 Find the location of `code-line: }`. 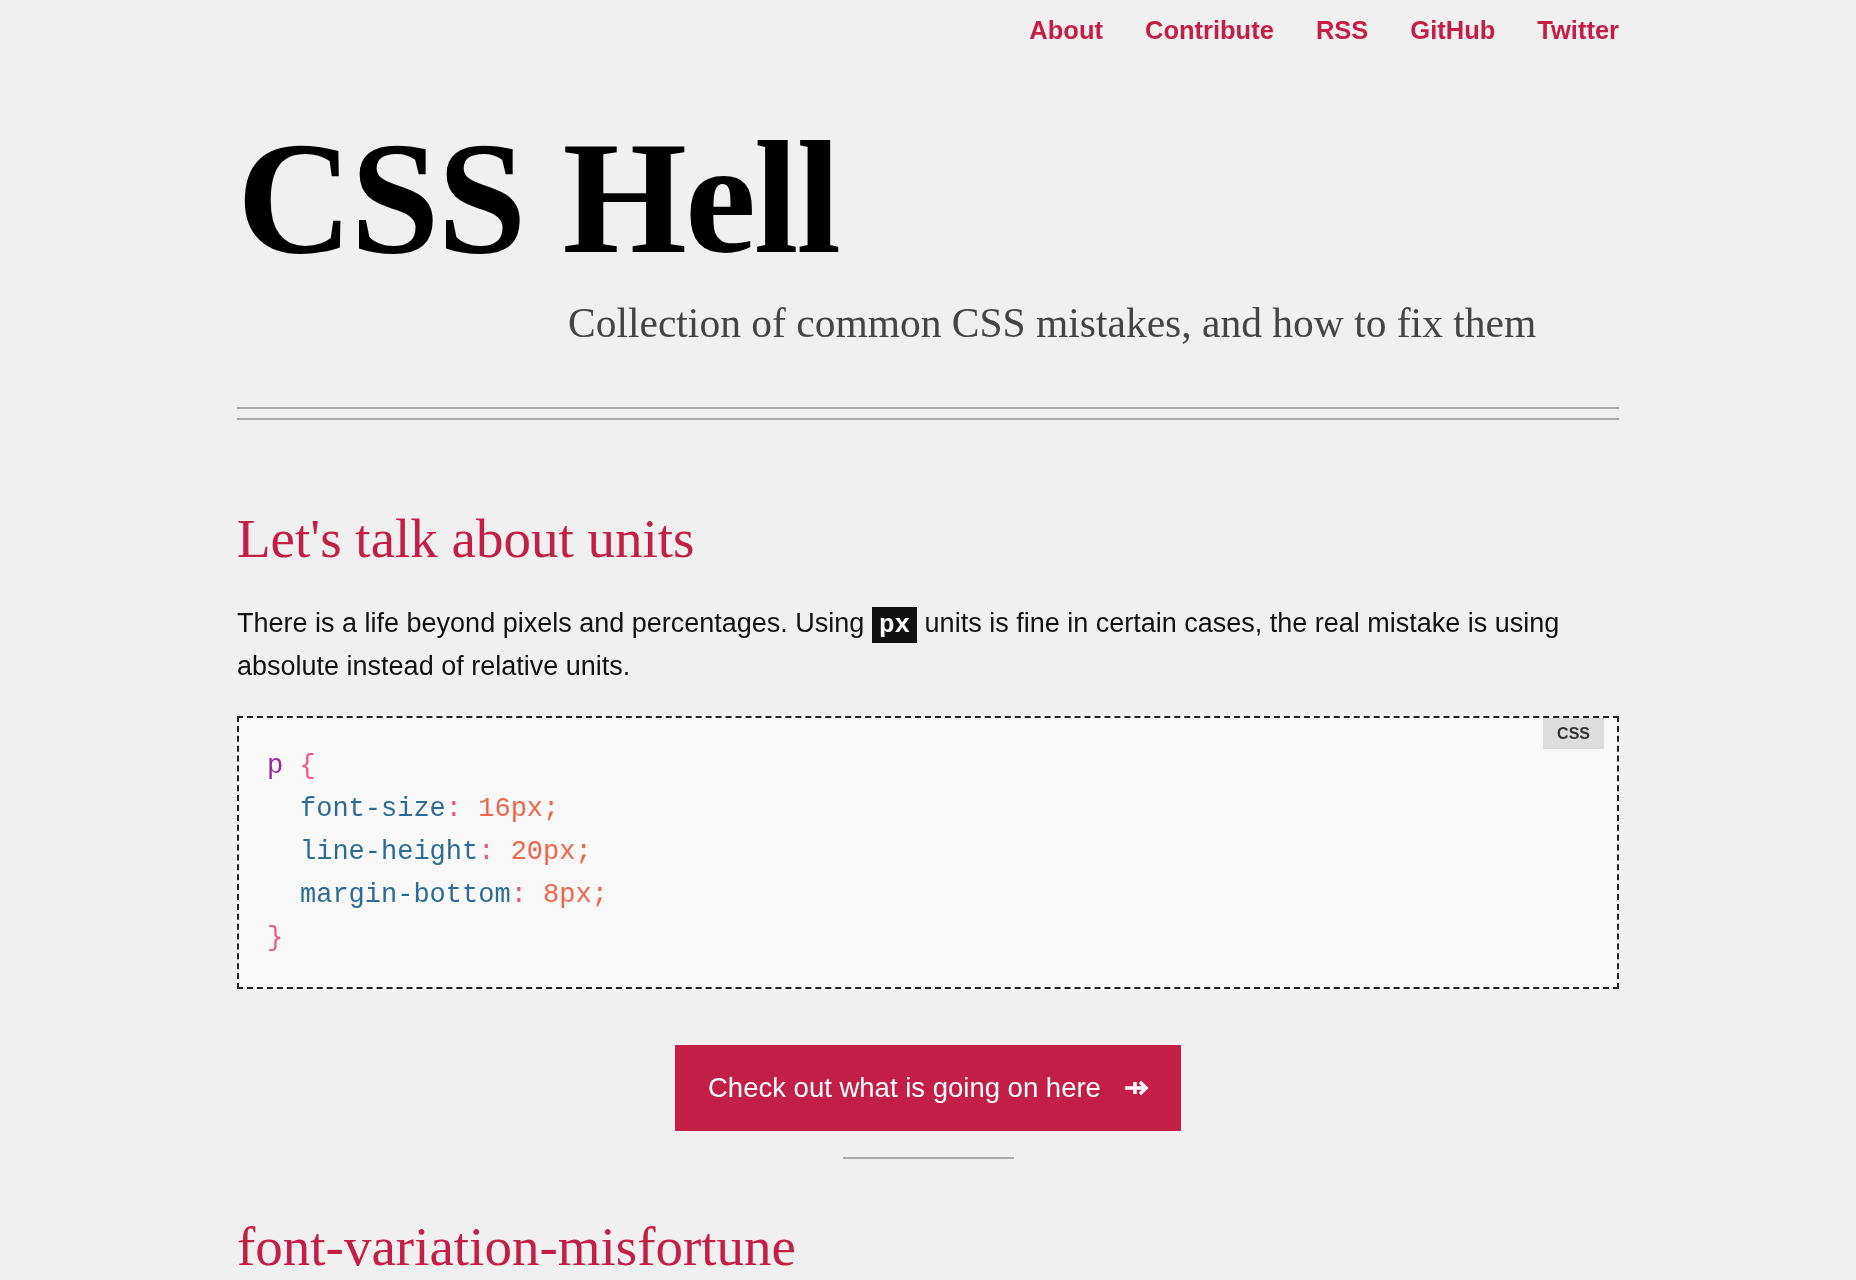

code-line: } is located at coordinates (275, 938).